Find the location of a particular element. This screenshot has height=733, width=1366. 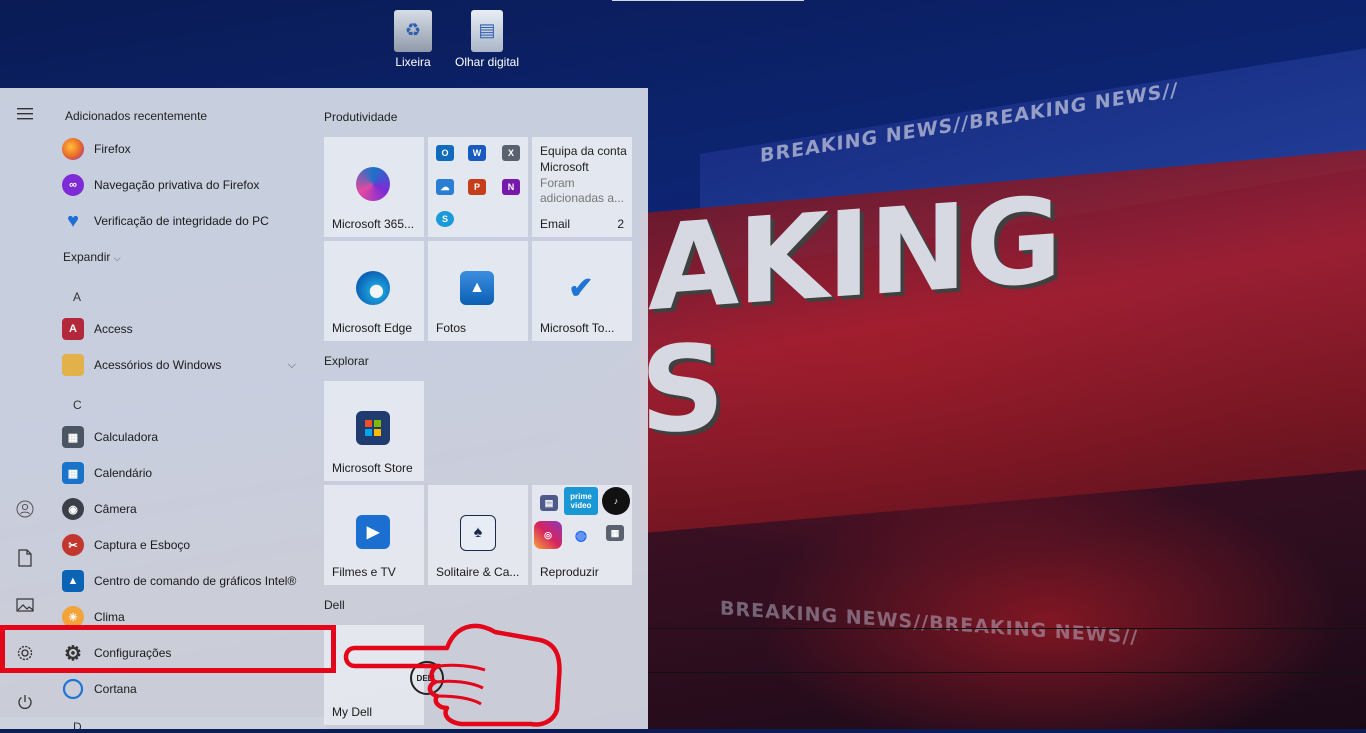

app-label: Captura e Esboço is located at coordinates (142, 545).